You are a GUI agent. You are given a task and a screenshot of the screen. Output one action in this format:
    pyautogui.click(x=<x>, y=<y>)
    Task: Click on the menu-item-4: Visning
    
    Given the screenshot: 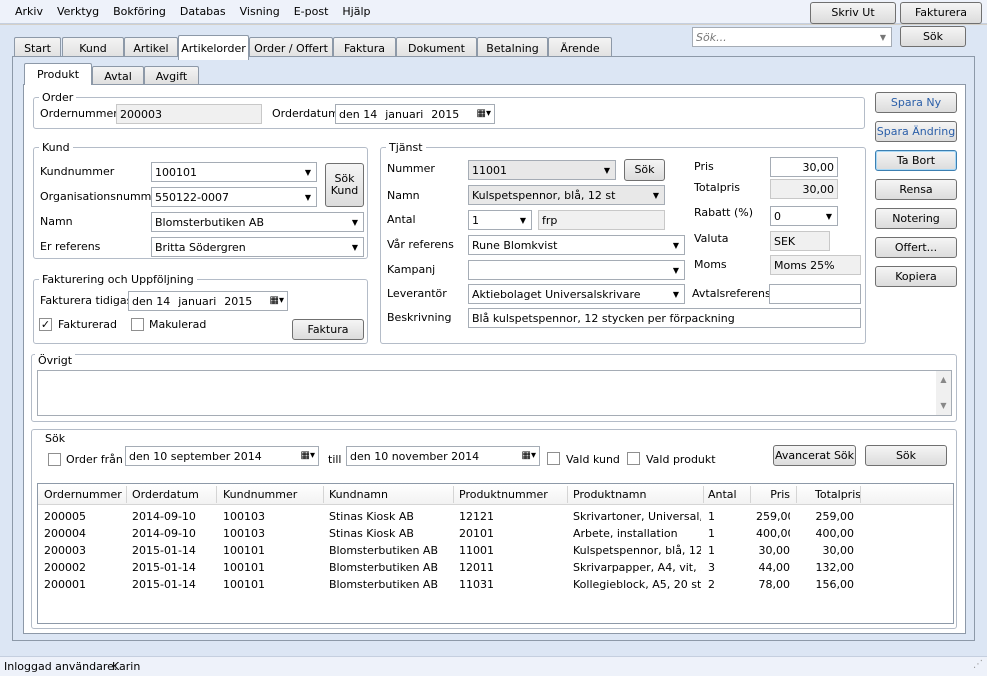 What is the action you would take?
    pyautogui.click(x=260, y=12)
    